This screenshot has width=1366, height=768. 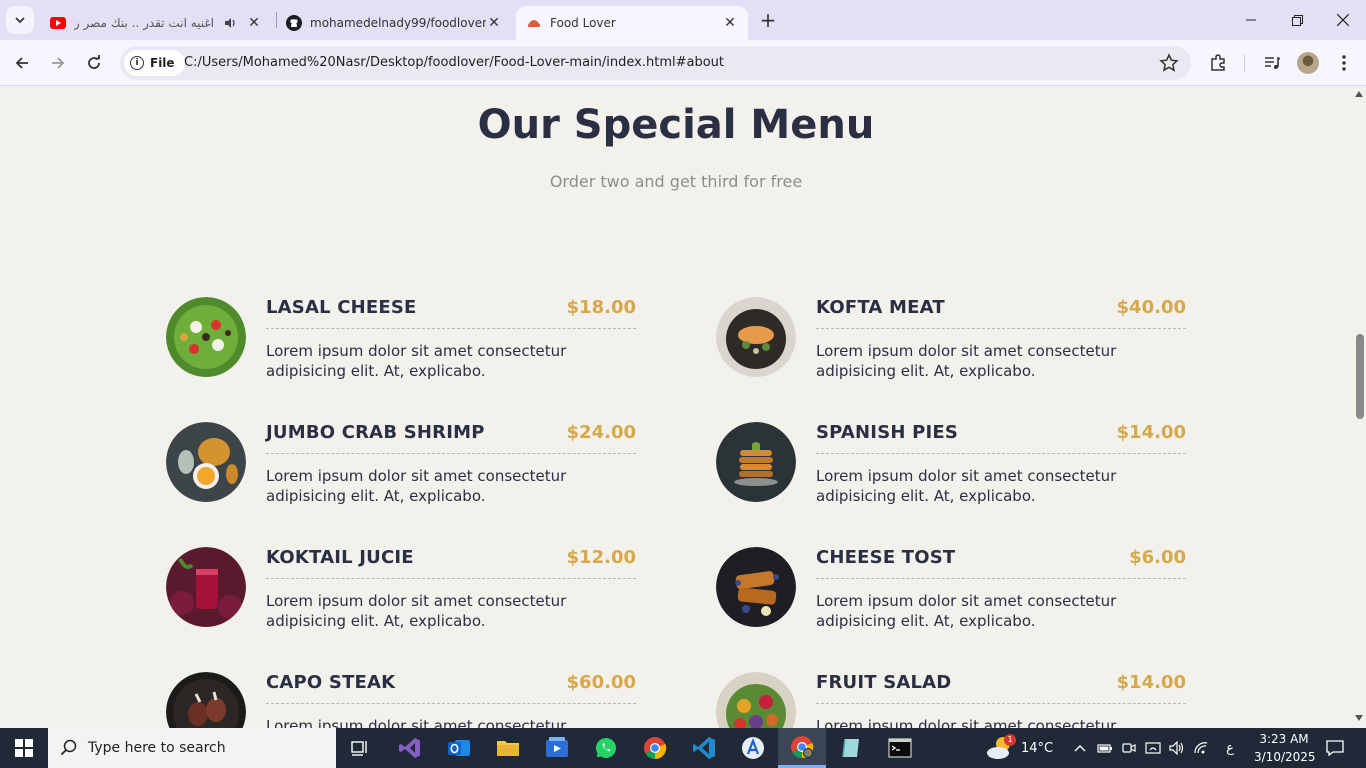 What do you see at coordinates (68, 747) in the screenshot?
I see `search-icon` at bounding box center [68, 747].